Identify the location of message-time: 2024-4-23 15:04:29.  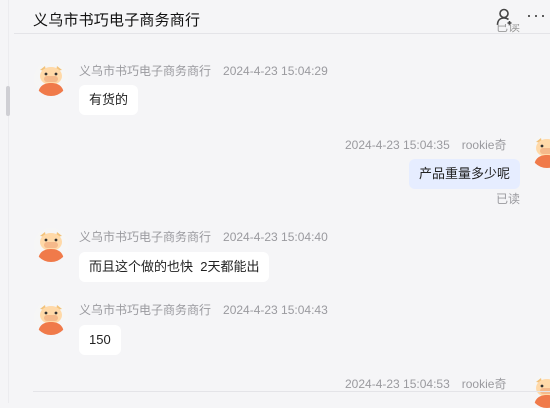
(275, 71).